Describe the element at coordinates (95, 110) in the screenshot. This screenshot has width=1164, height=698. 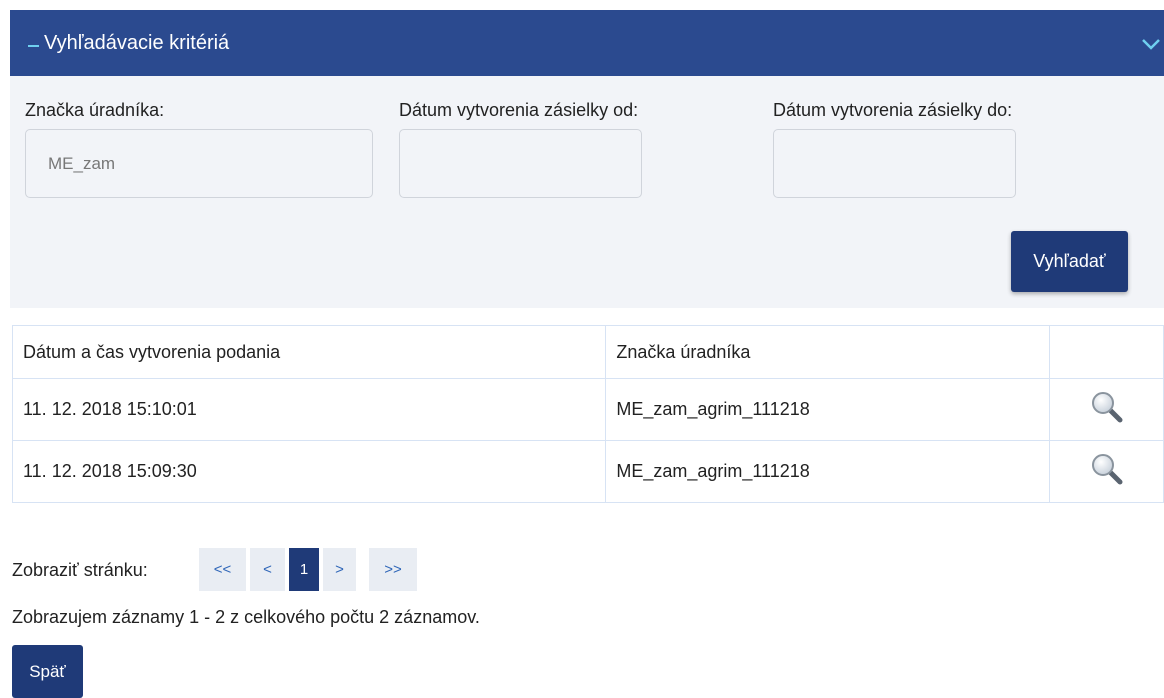
I see `clerk-mark-label: Značka úradníka:` at that location.